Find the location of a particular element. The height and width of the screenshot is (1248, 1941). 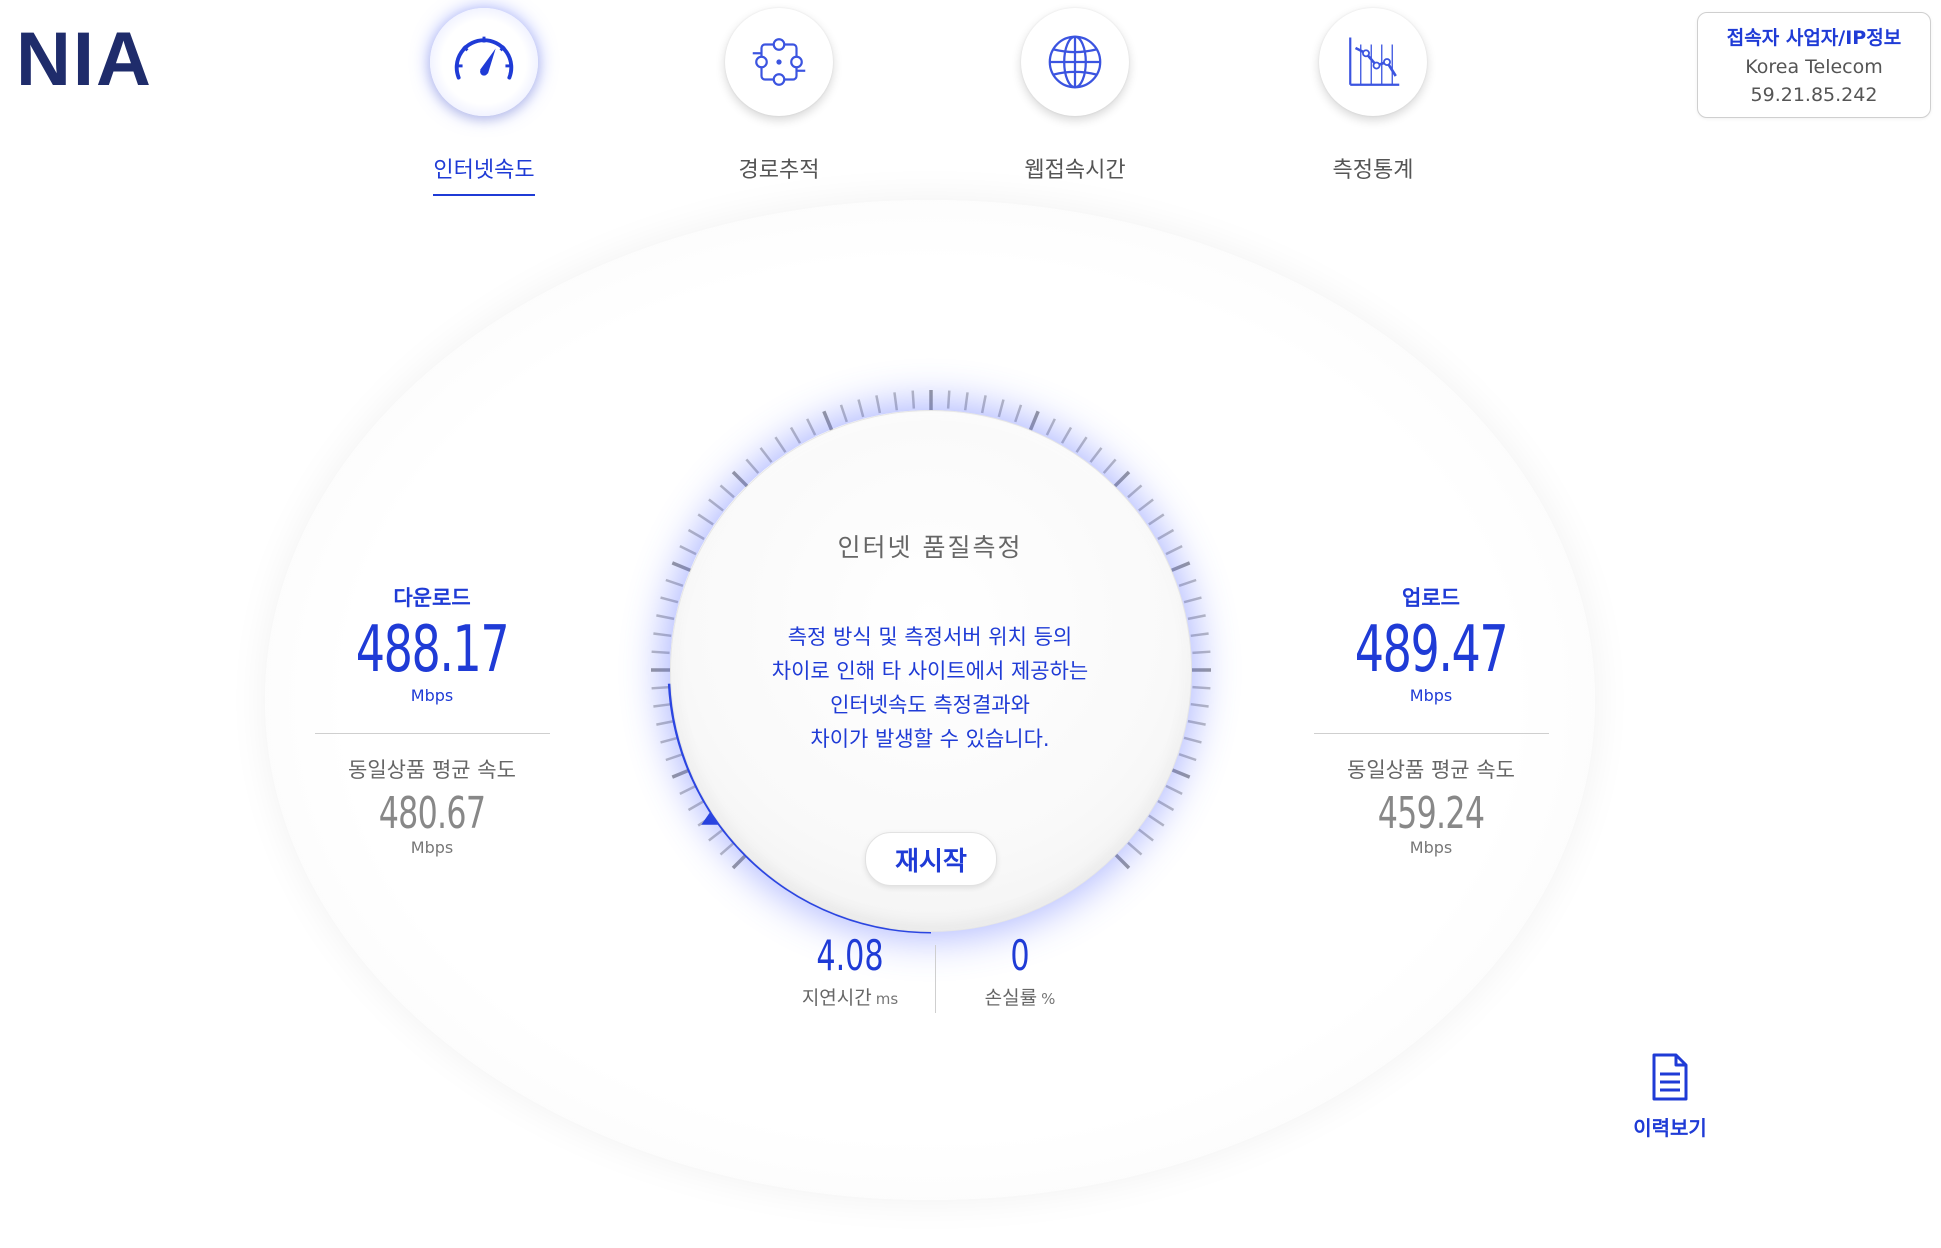

nav-tab-route-trace: 경로추적 is located at coordinates (779, 101).